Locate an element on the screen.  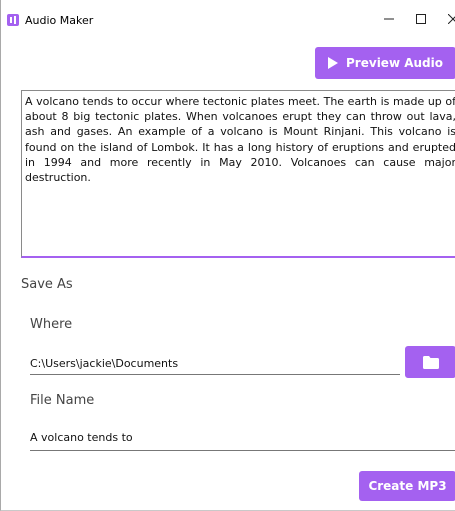
browse-folder-button is located at coordinates (430, 362).